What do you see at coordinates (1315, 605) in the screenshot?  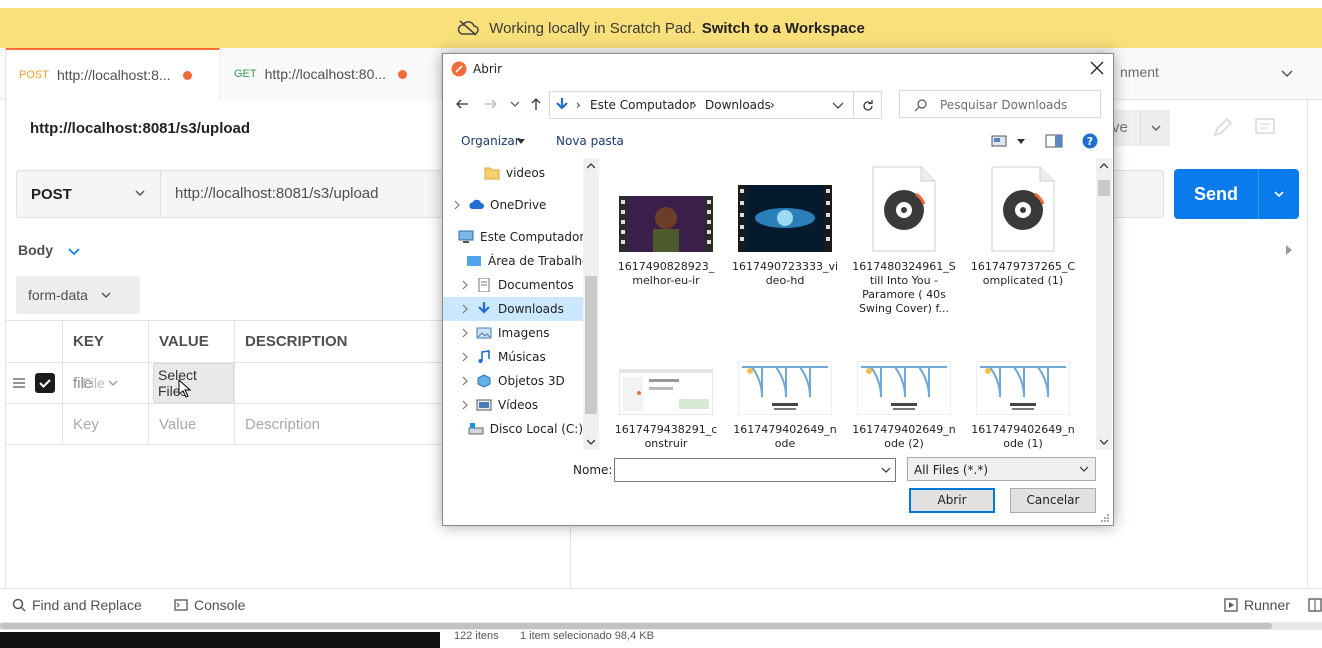 I see `two-pane-icon` at bounding box center [1315, 605].